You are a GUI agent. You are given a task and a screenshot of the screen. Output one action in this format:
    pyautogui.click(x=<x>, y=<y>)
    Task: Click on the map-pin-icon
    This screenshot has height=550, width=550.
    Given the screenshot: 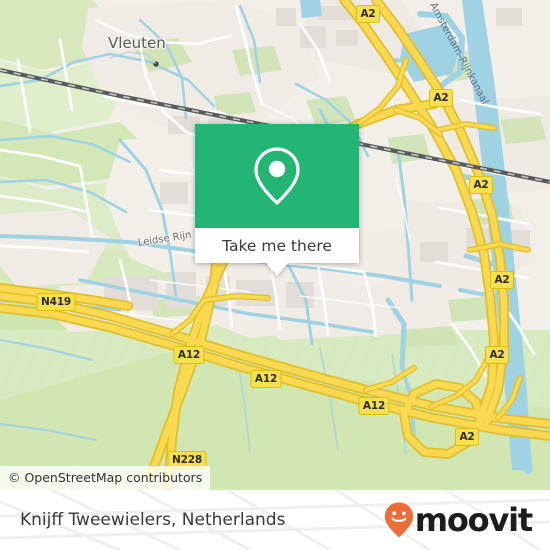 What is the action you would take?
    pyautogui.click(x=277, y=176)
    